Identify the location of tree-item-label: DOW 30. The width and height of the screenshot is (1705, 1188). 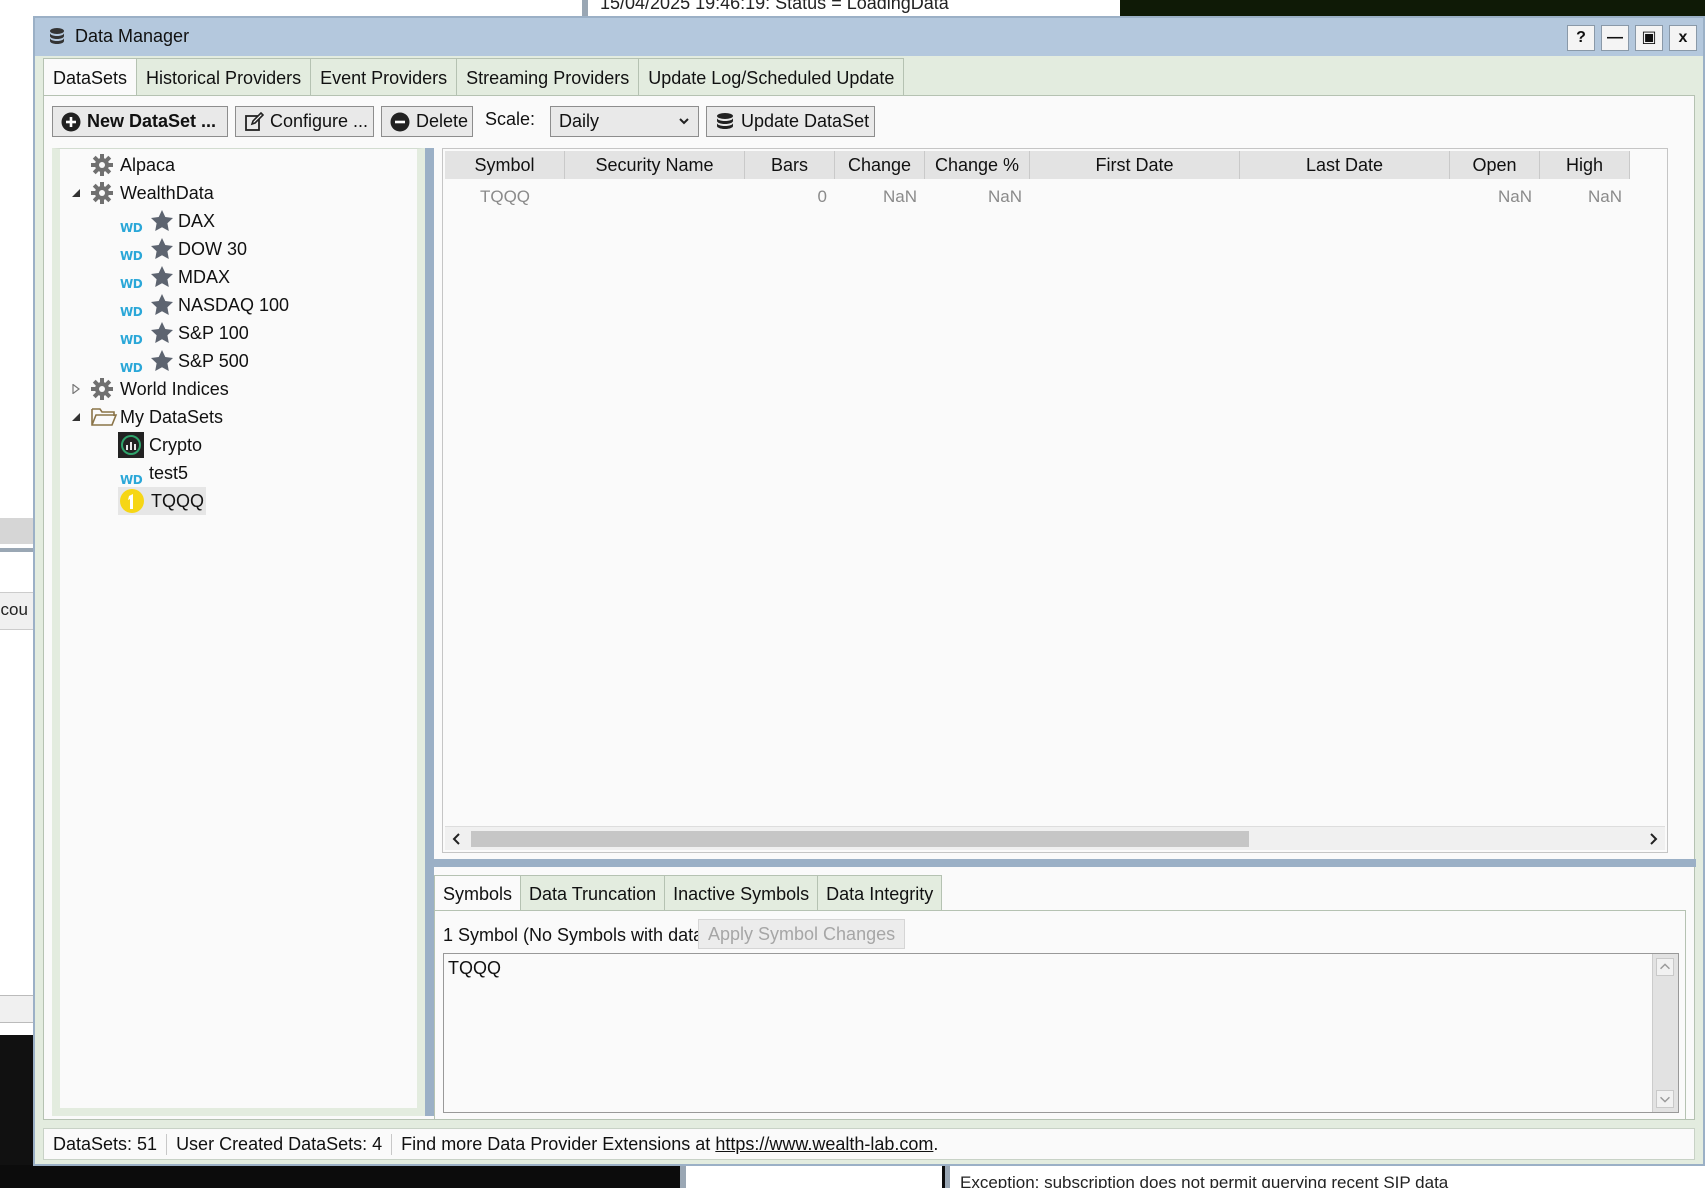
(213, 249).